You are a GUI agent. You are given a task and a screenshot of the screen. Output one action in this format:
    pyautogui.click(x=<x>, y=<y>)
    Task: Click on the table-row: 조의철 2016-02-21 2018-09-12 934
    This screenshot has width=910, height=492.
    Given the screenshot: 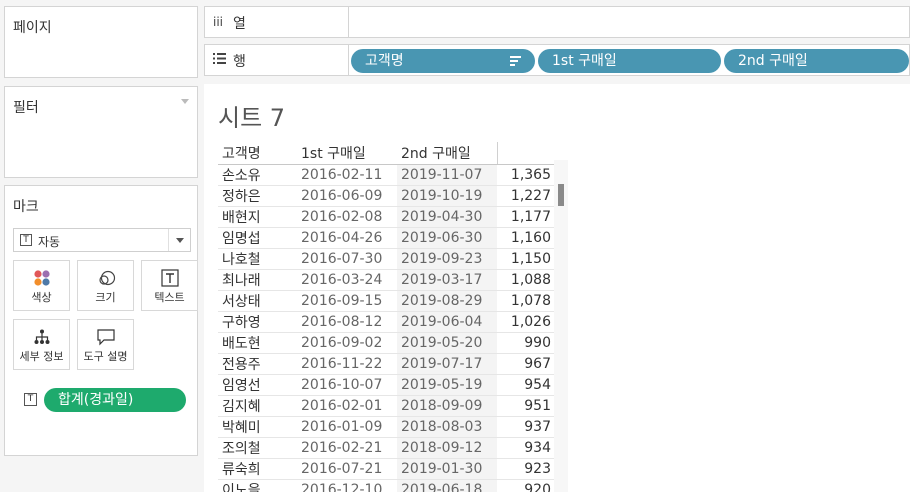 What is the action you would take?
    pyautogui.click(x=386, y=448)
    